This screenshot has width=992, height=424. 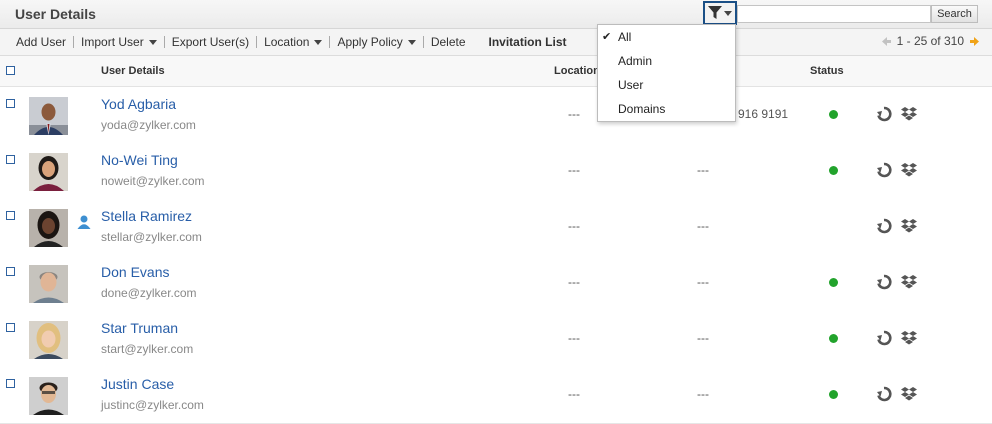 What do you see at coordinates (496, 71) in the screenshot?
I see `table-header: User Details Location Status` at bounding box center [496, 71].